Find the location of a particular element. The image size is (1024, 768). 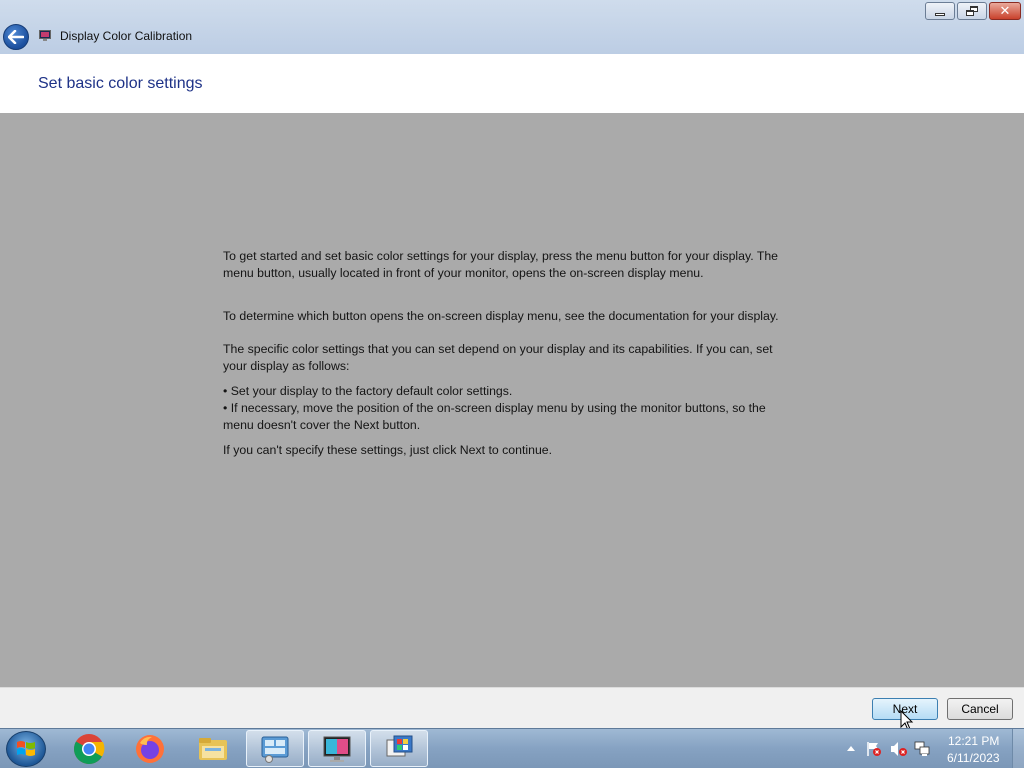

color-management-icon is located at coordinates (399, 745).